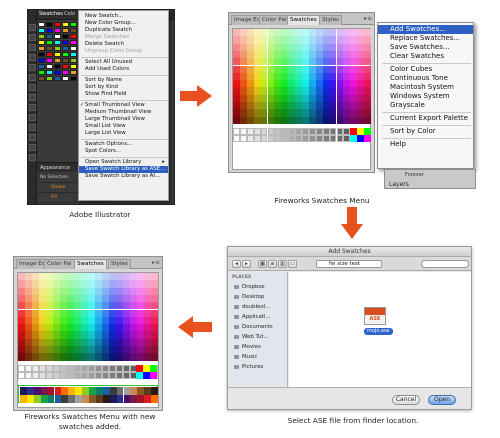 Image resolution: width=500 pixels, height=438 pixels. I want to click on coverflow-view-button: ▭, so click(292, 264).